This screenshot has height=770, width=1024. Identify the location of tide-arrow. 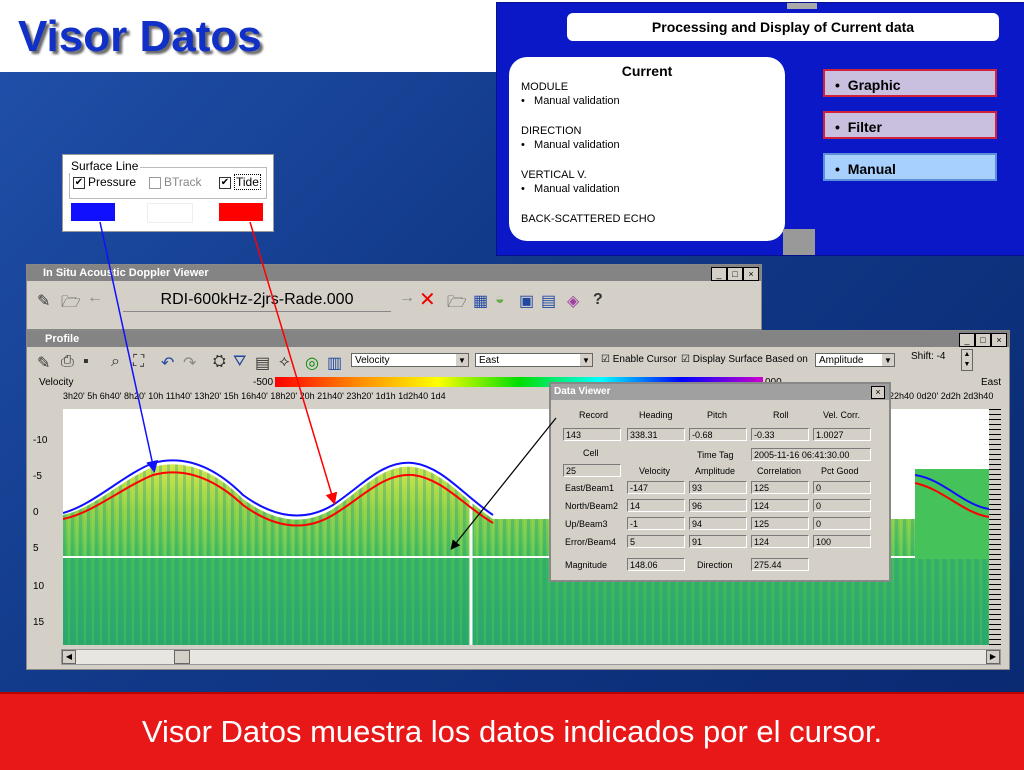
(293, 363).